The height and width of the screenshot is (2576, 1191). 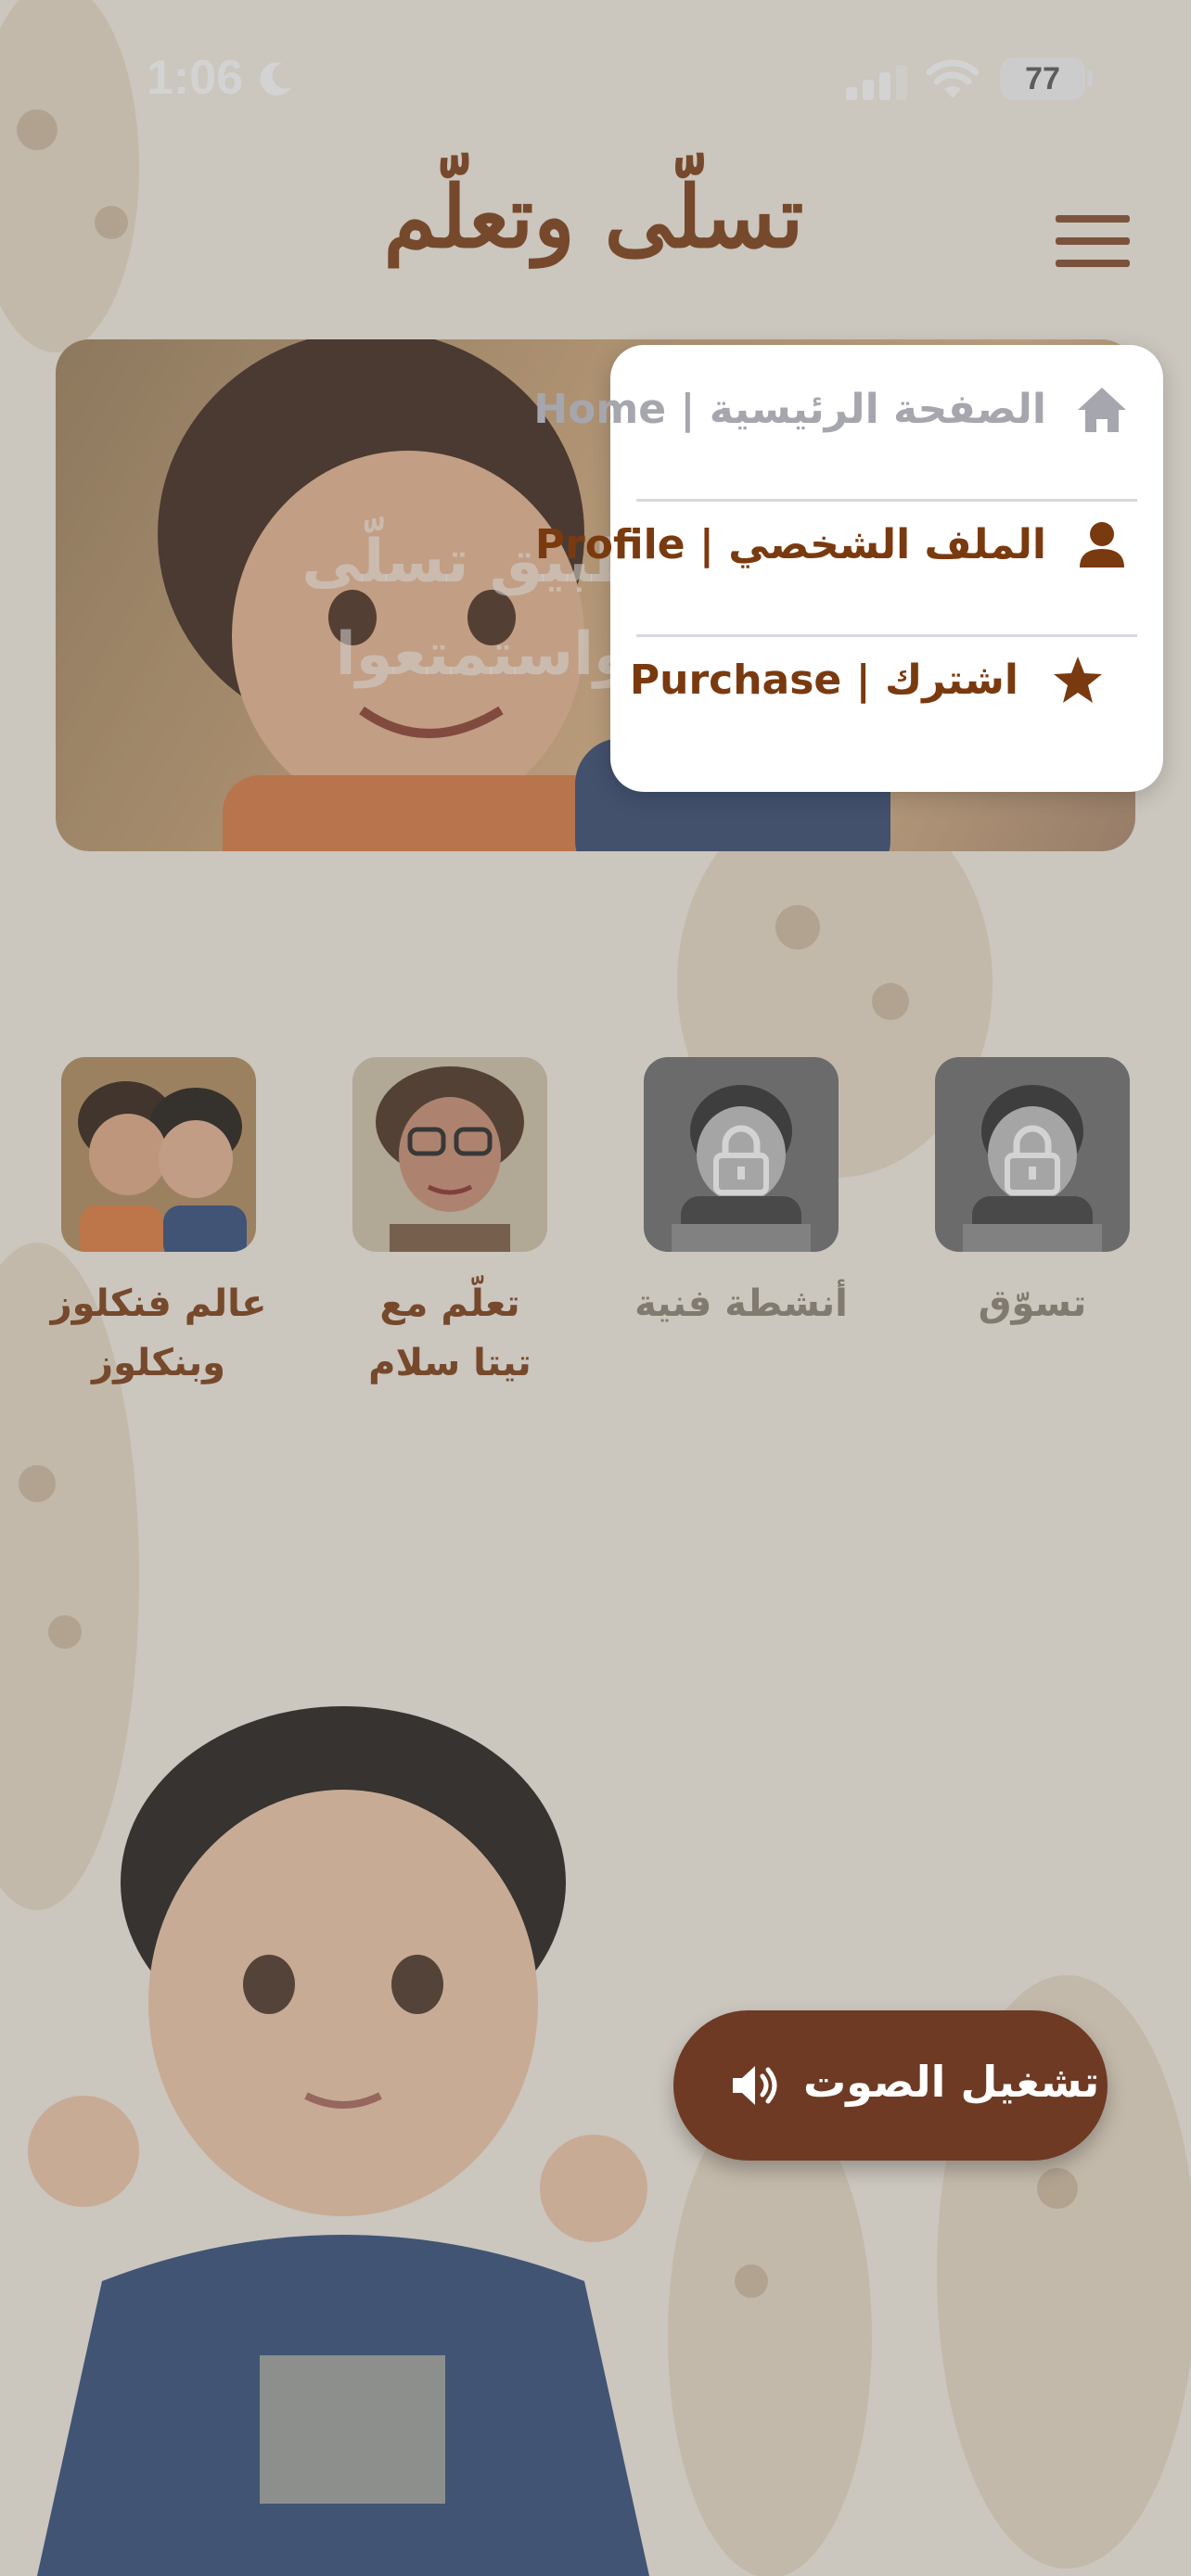 I want to click on play-sound-button: تشغيل الصوت, so click(x=890, y=2085).